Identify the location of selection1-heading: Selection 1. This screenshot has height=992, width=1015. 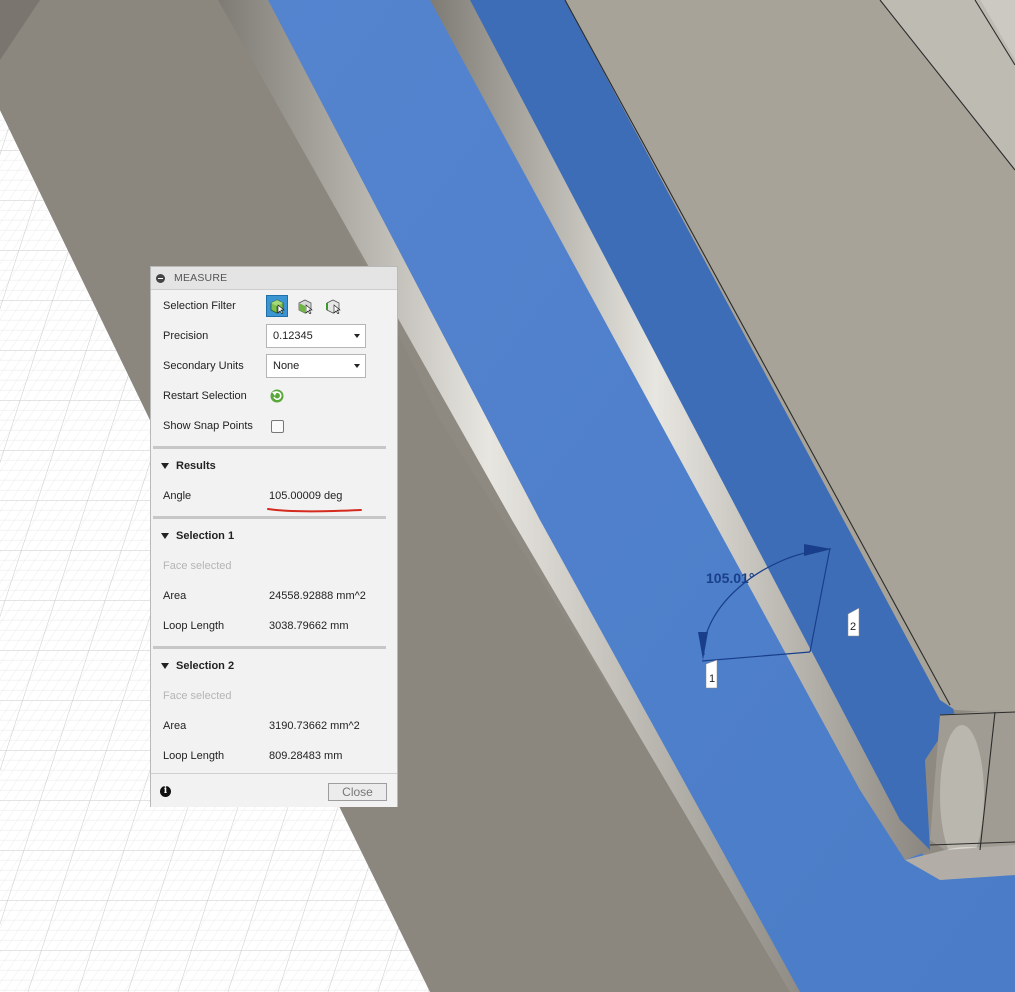
(205, 536).